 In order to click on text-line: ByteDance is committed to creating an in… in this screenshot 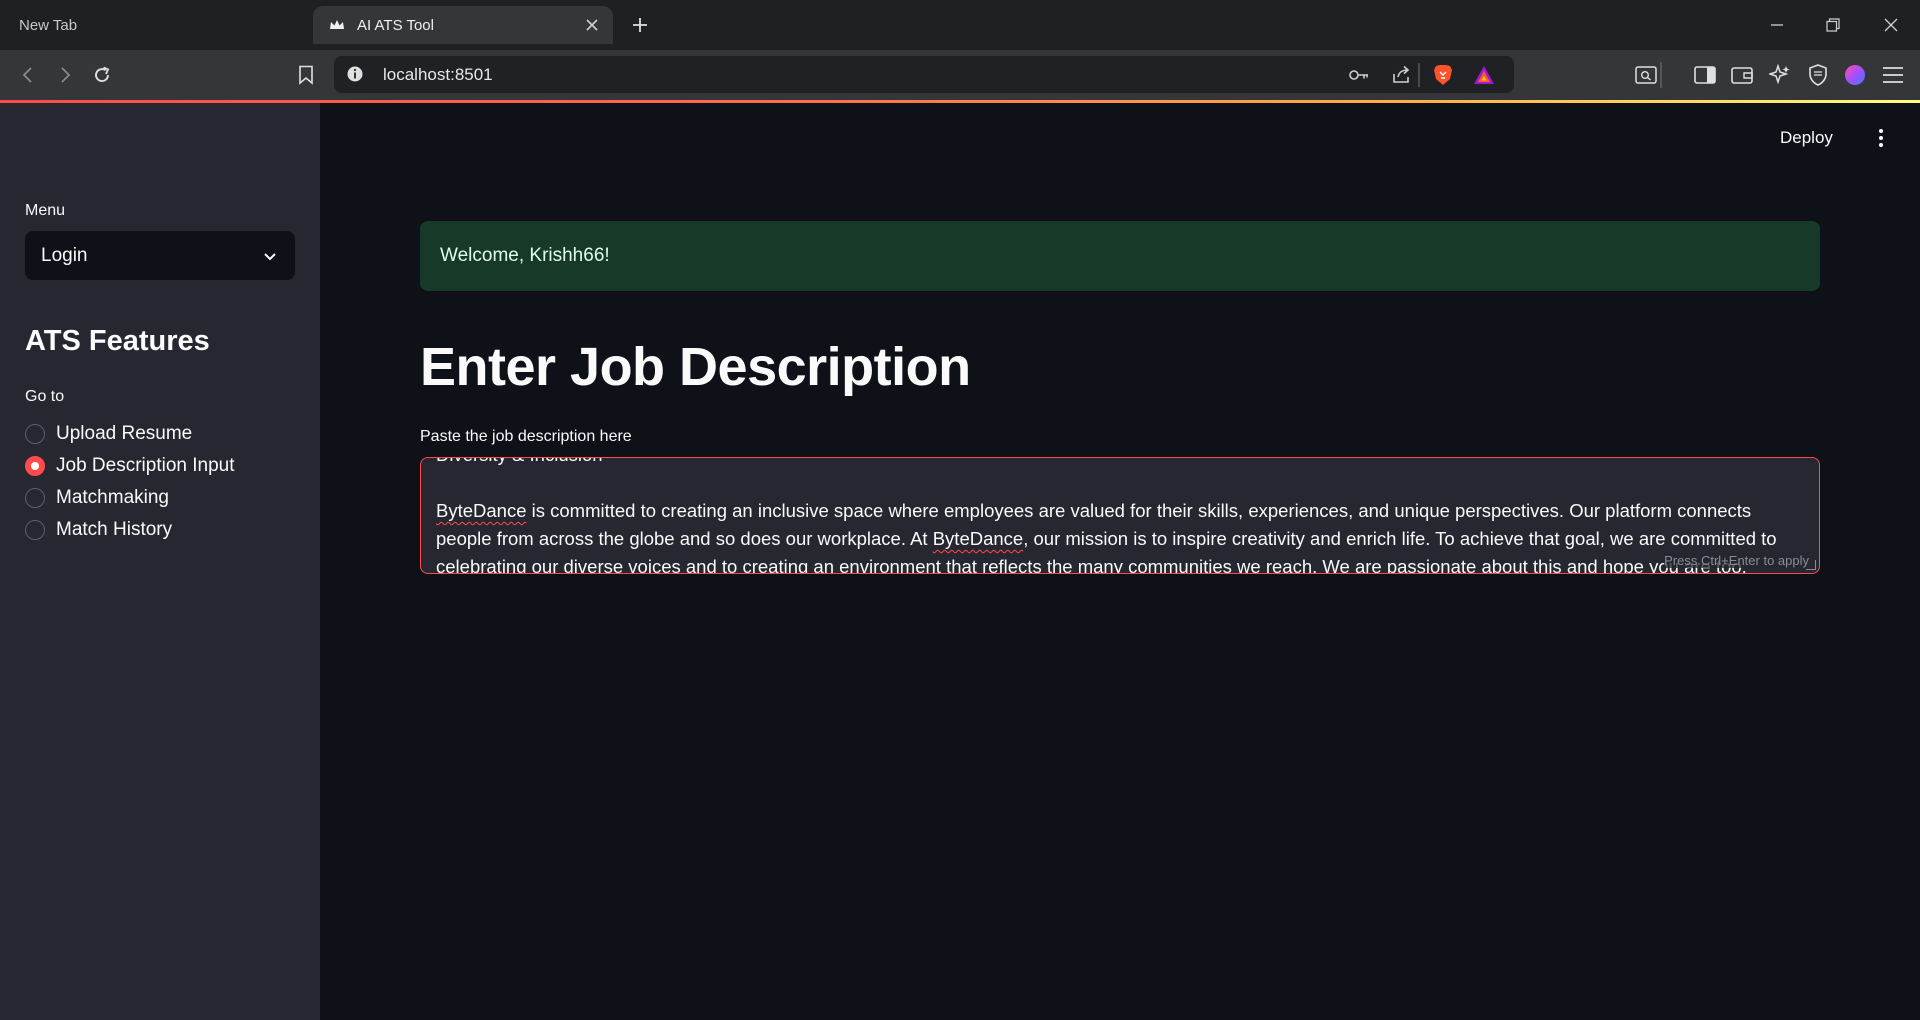, I will do `click(1094, 510)`.